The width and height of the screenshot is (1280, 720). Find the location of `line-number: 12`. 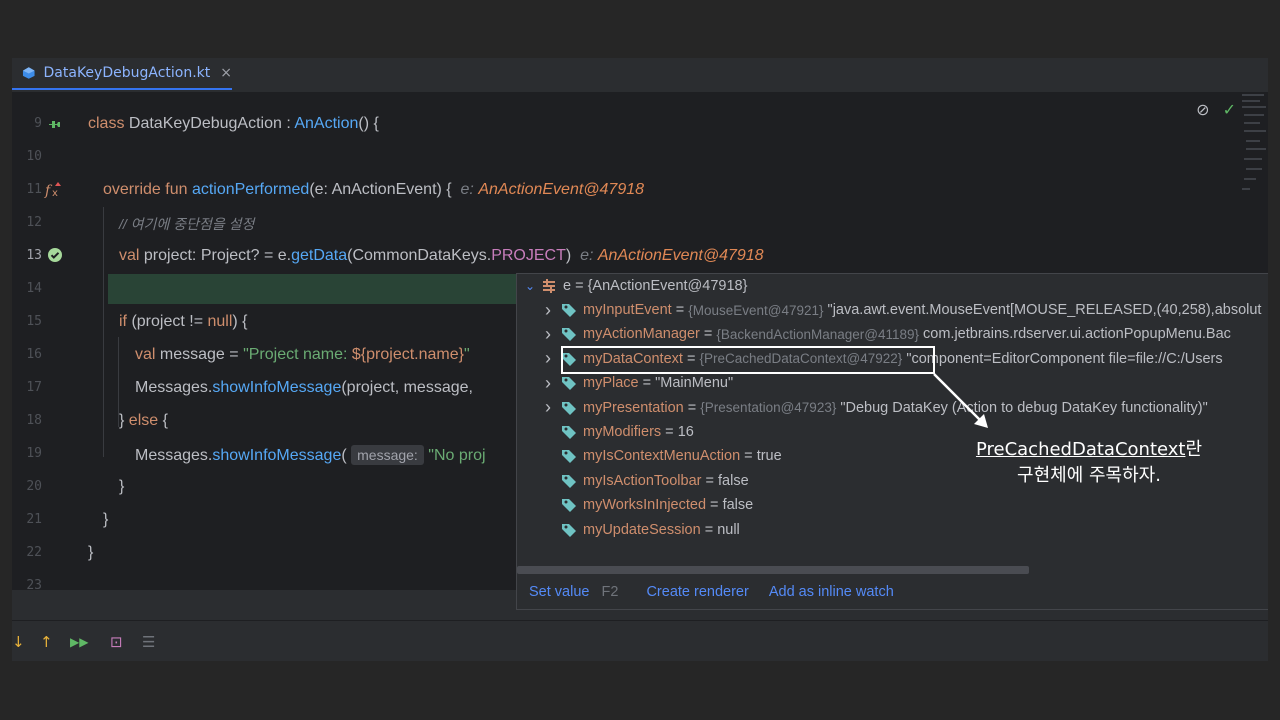

line-number: 12 is located at coordinates (34, 222).